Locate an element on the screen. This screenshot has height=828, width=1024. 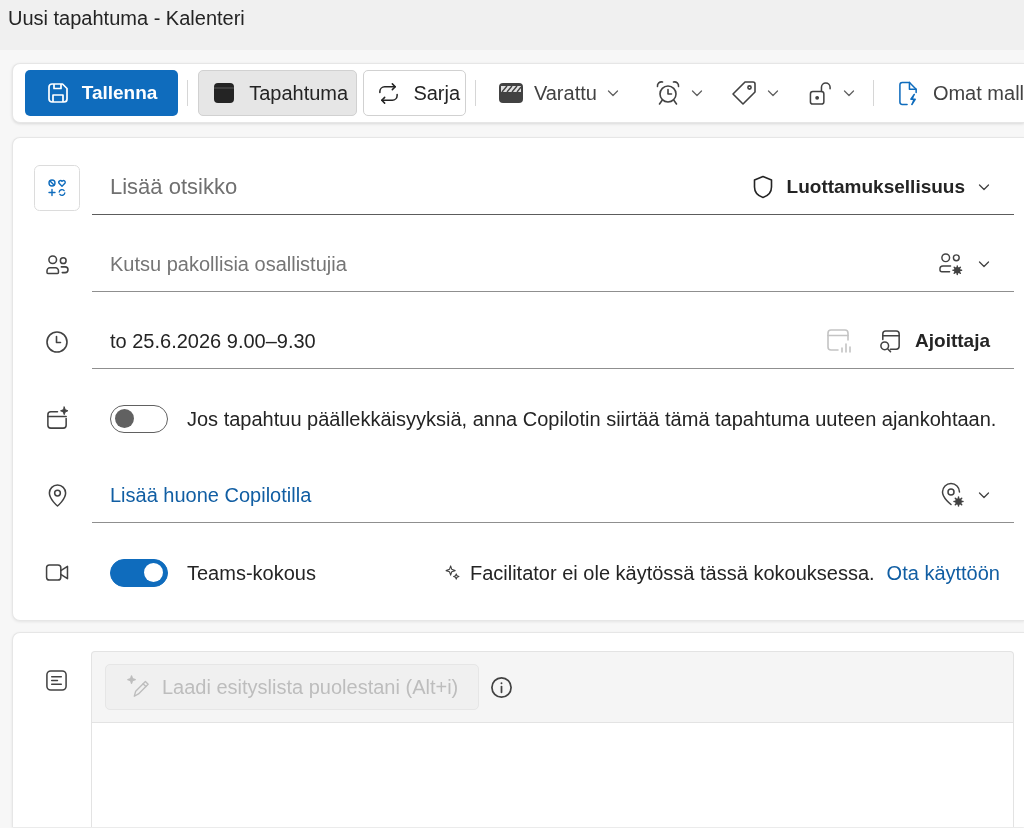
window-title: Uusi tapahtuma - Kalenteri is located at coordinates (126, 18).